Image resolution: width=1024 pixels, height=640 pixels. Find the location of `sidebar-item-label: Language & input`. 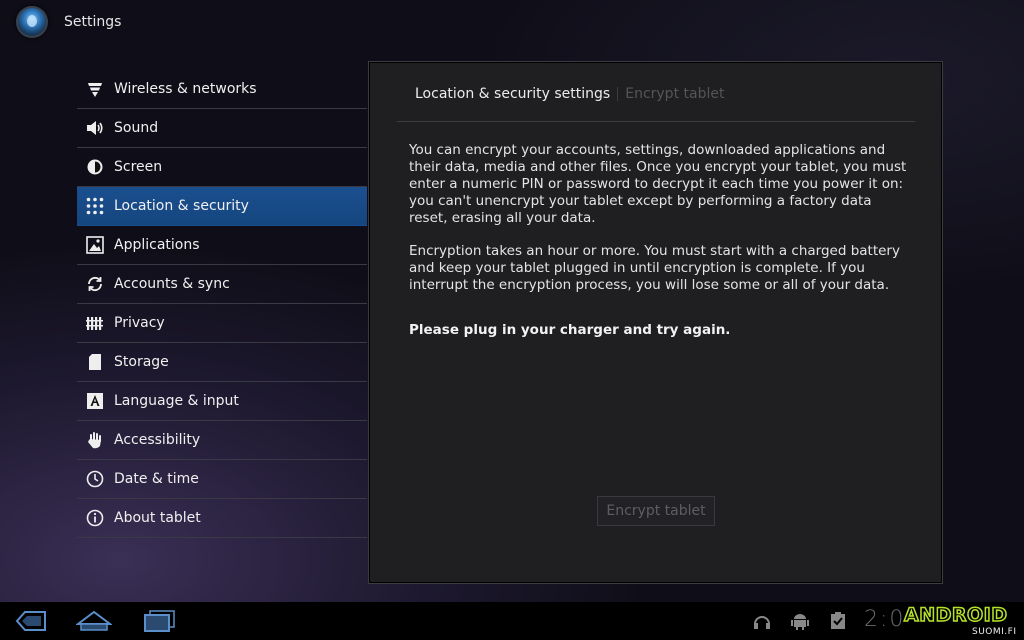

sidebar-item-label: Language & input is located at coordinates (176, 401).